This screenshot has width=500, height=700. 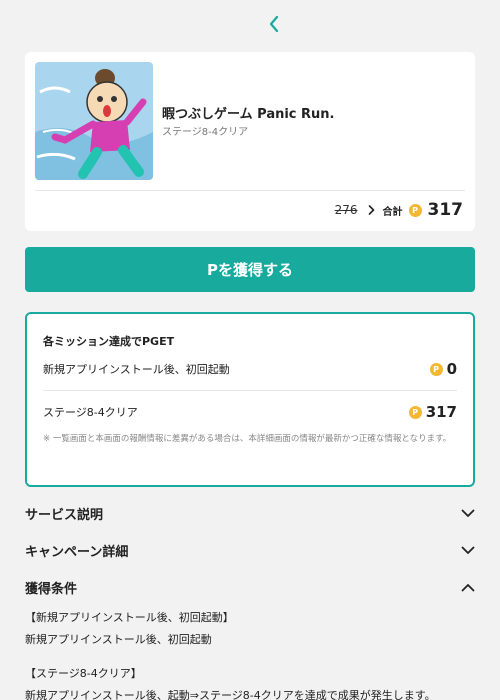 What do you see at coordinates (136, 369) in the screenshot?
I see `mission-label: 新規アプリインストール後、初回起動` at bounding box center [136, 369].